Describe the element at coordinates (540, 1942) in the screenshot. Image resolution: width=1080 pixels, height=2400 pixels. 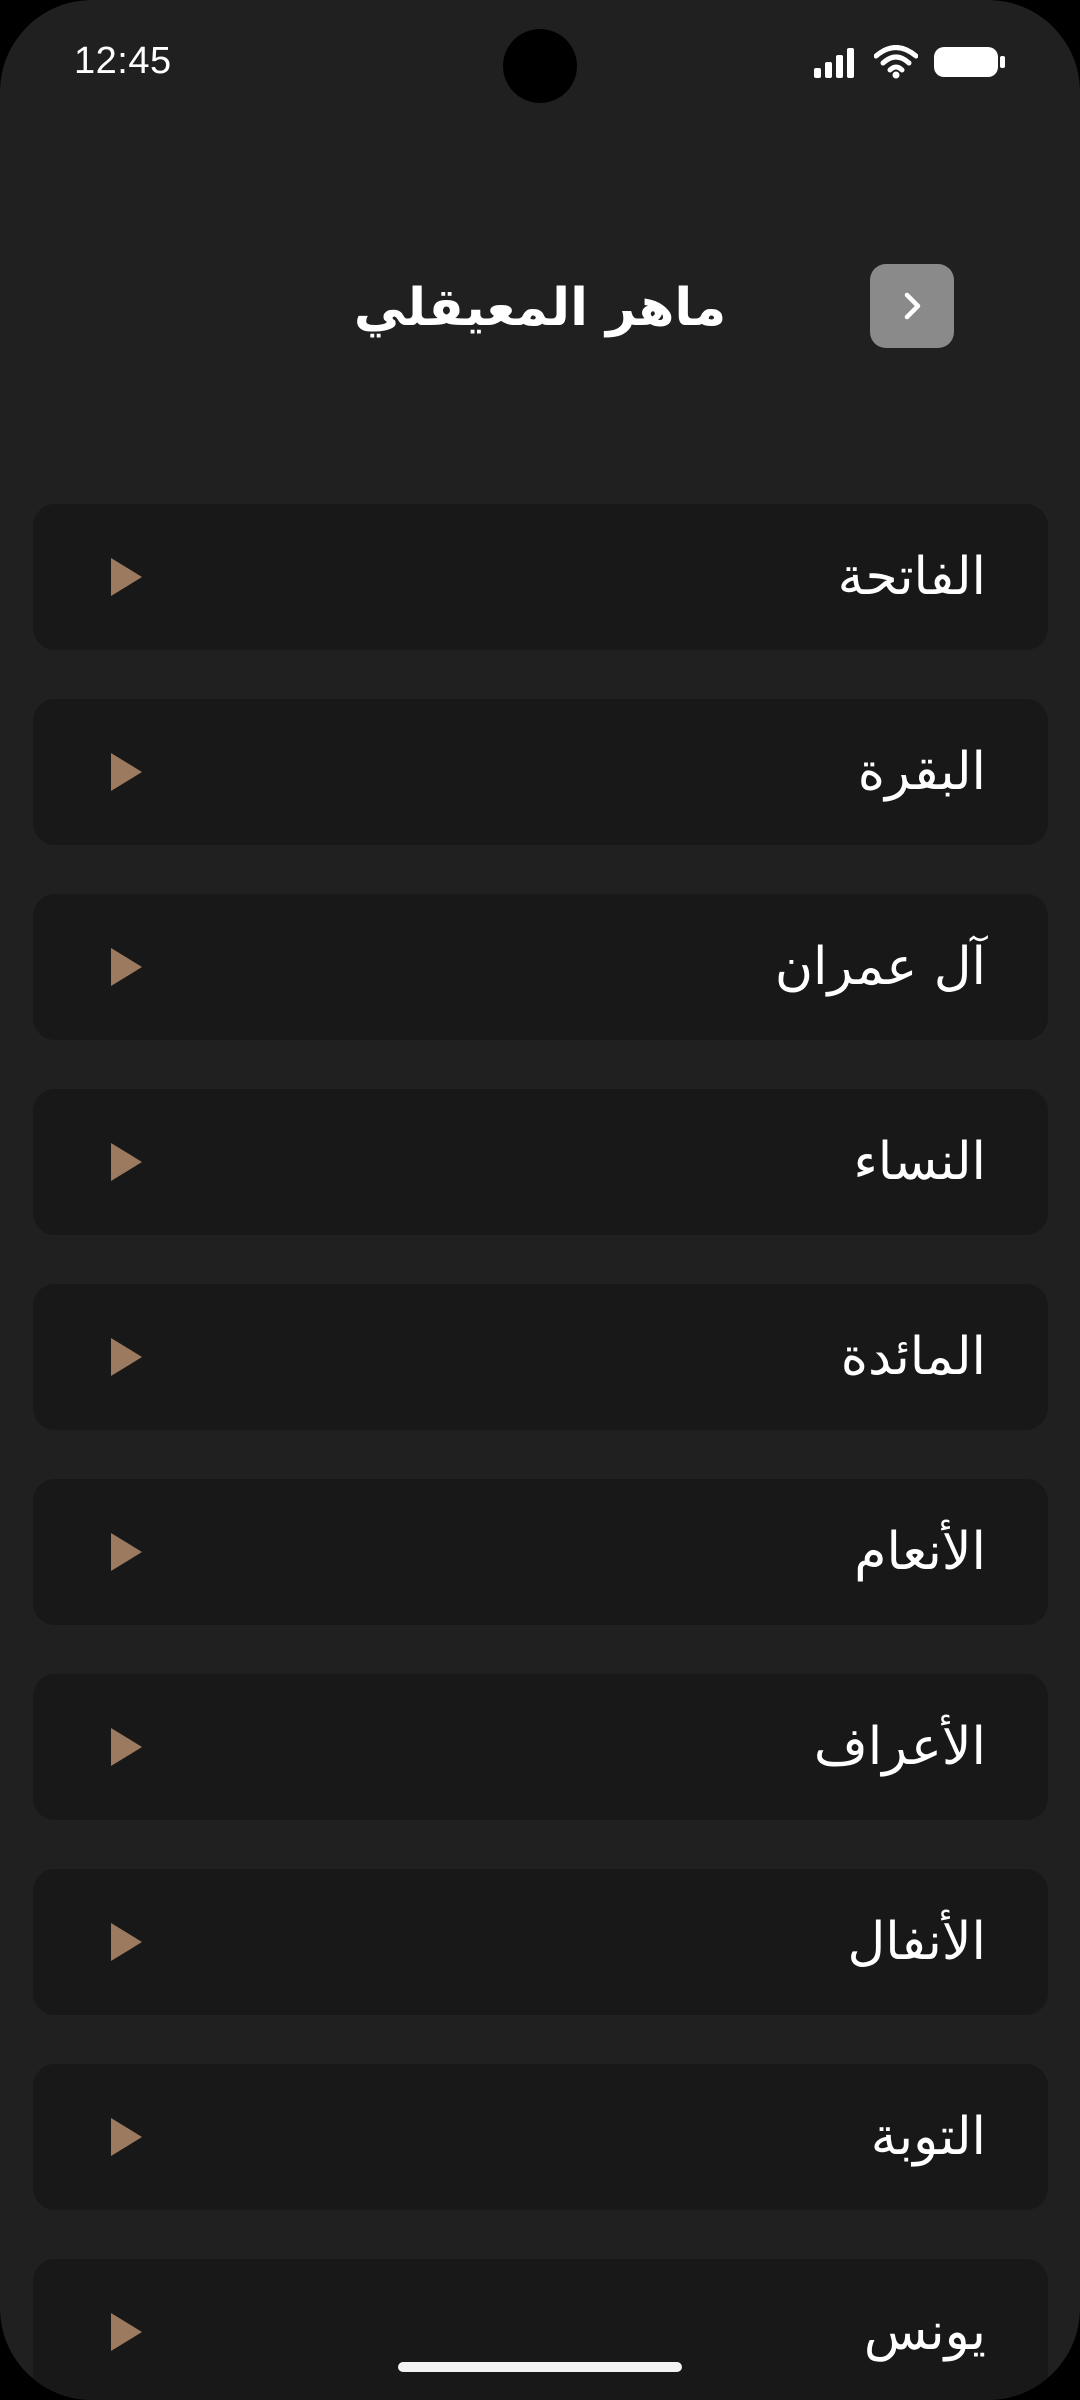
I see `surah-item: الأنفال` at that location.